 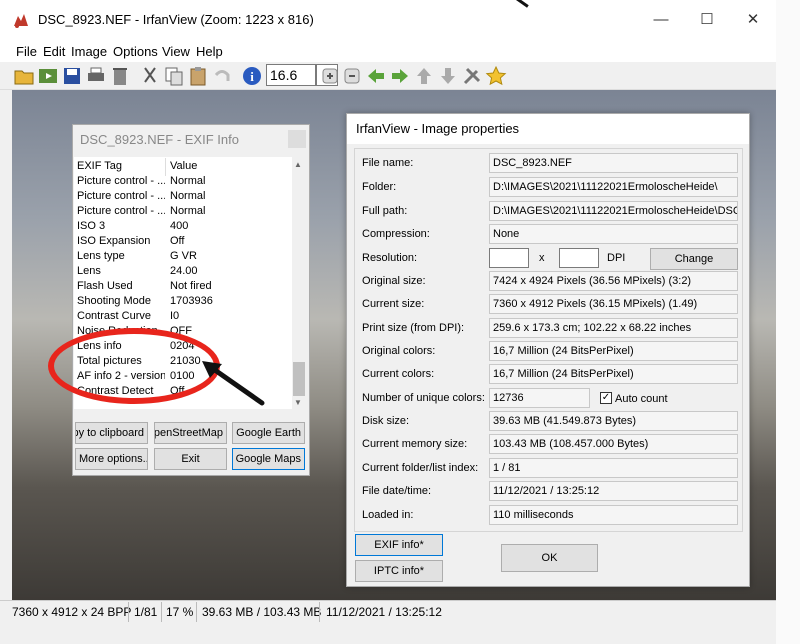 I want to click on file-datetime-field: 11/12/2021 / 13:25:12, so click(x=613, y=491).